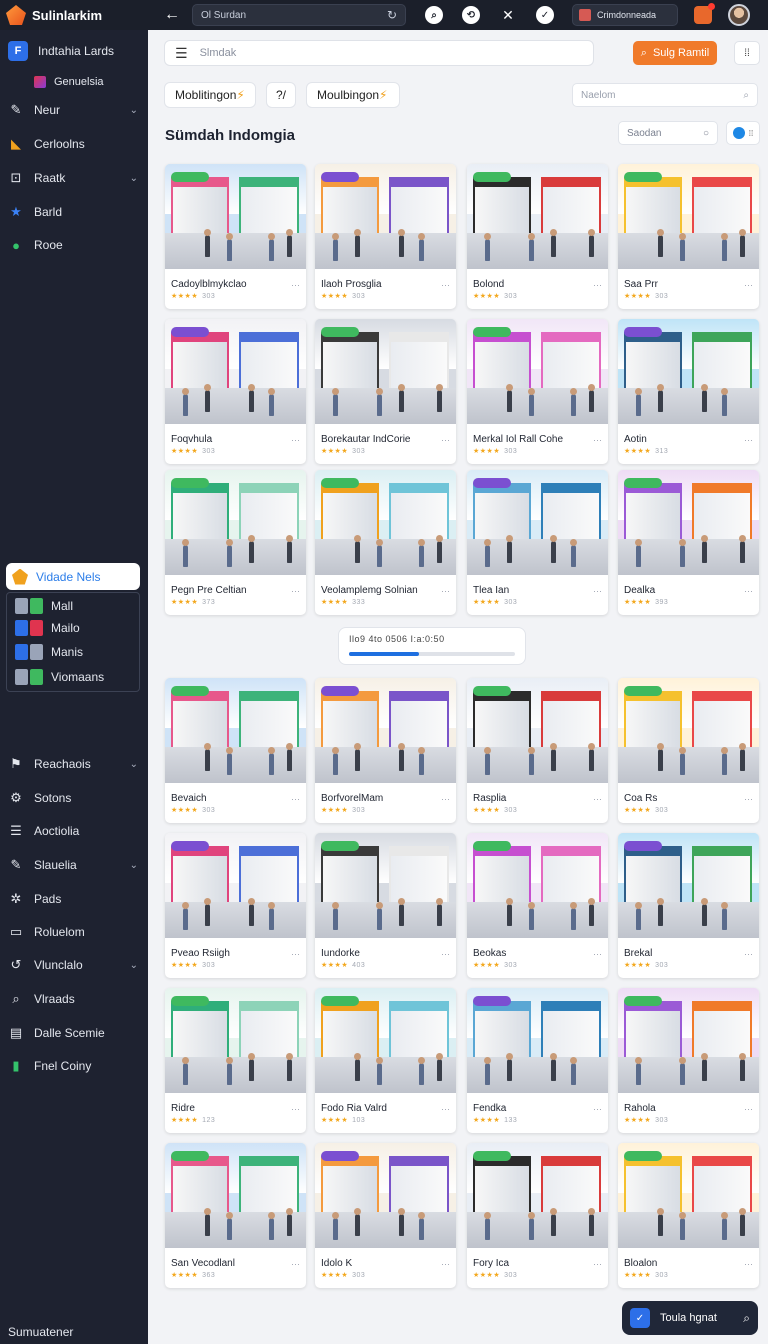  What do you see at coordinates (537, 750) in the screenshot?
I see `store-card: Rasplia ★★★★ 303 ···` at bounding box center [537, 750].